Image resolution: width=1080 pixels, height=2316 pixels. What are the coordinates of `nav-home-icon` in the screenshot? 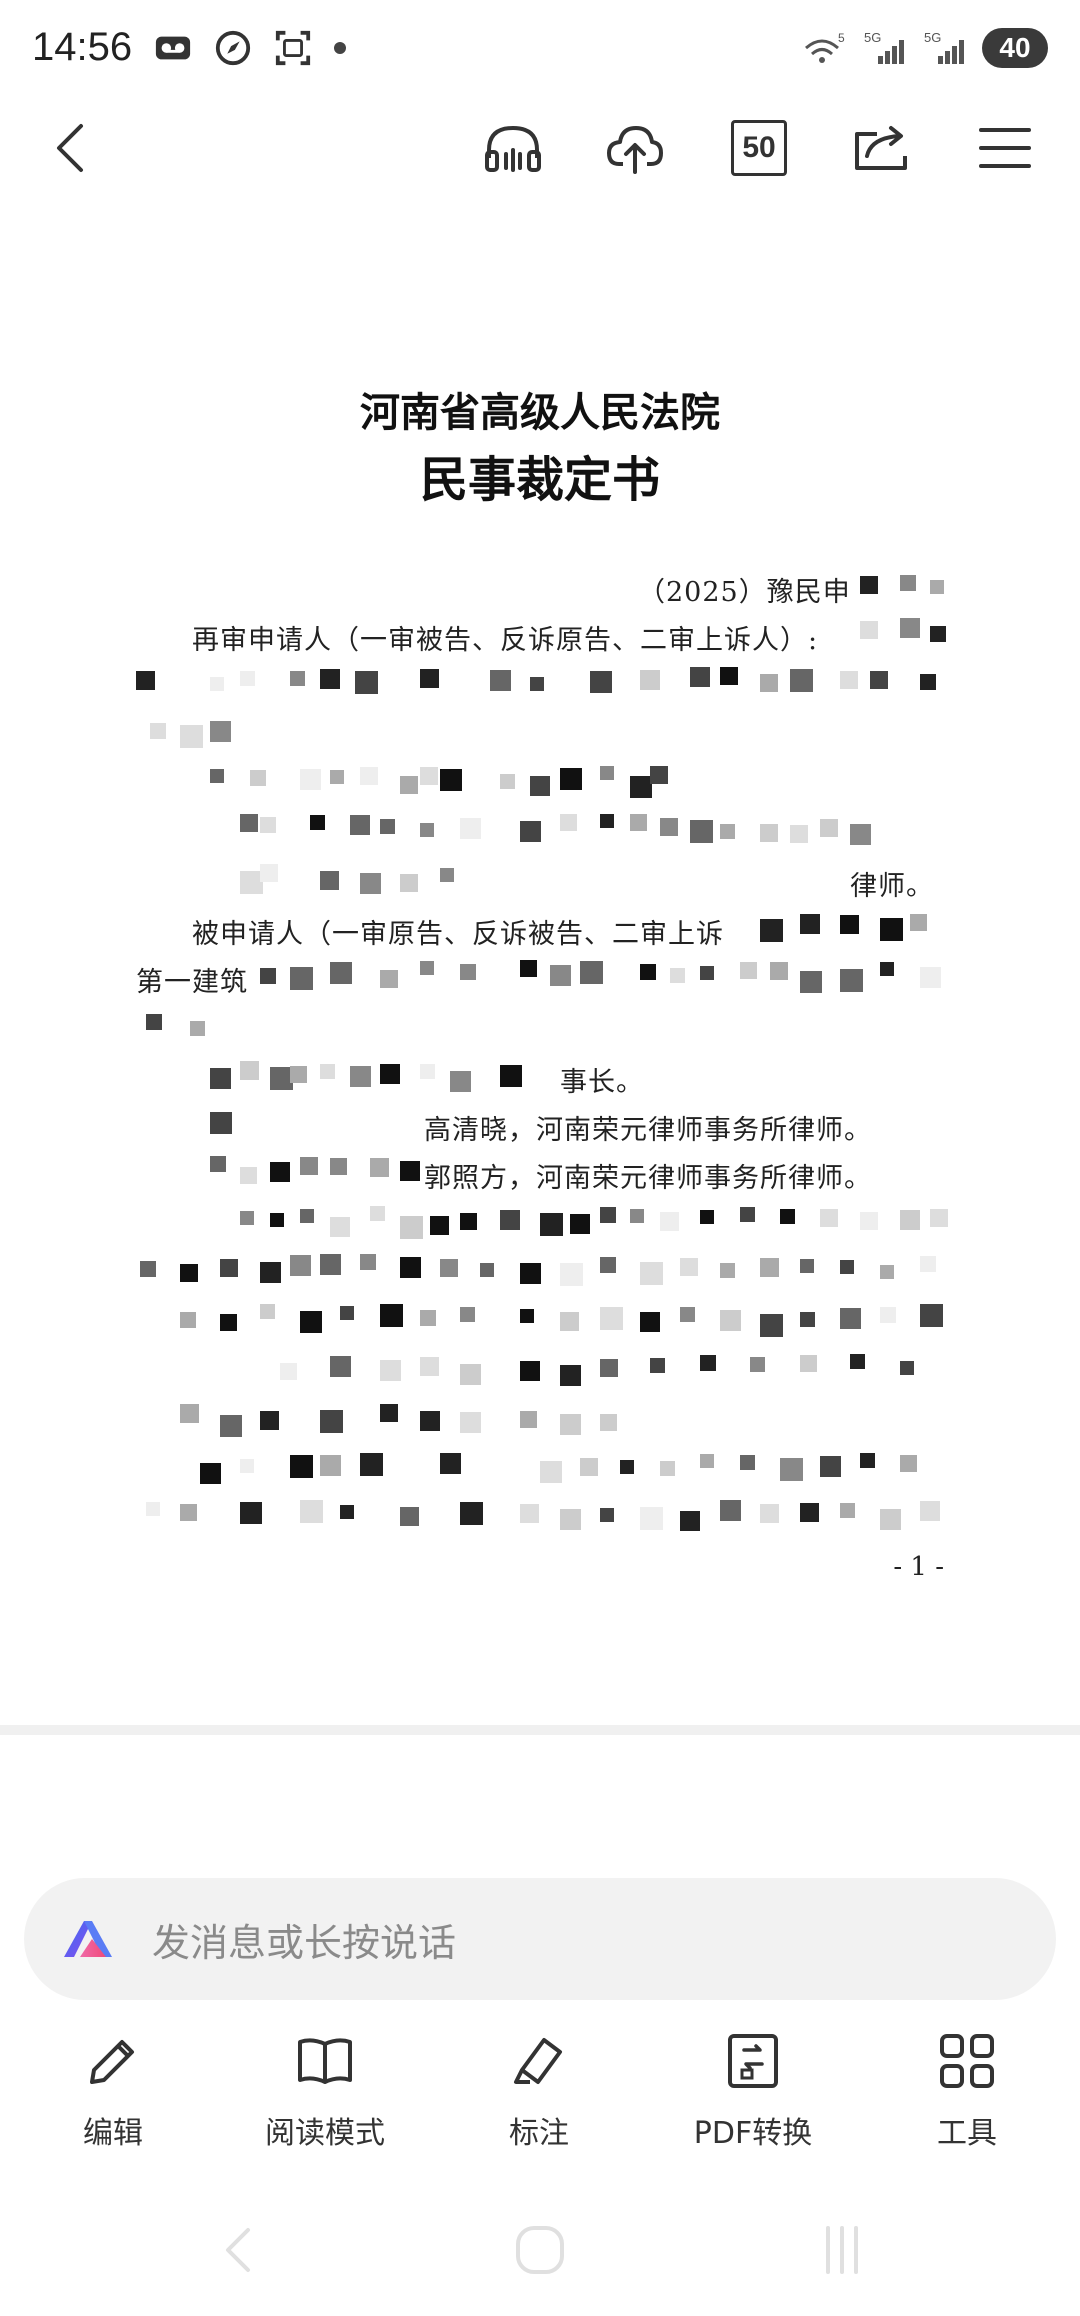 It's located at (540, 2250).